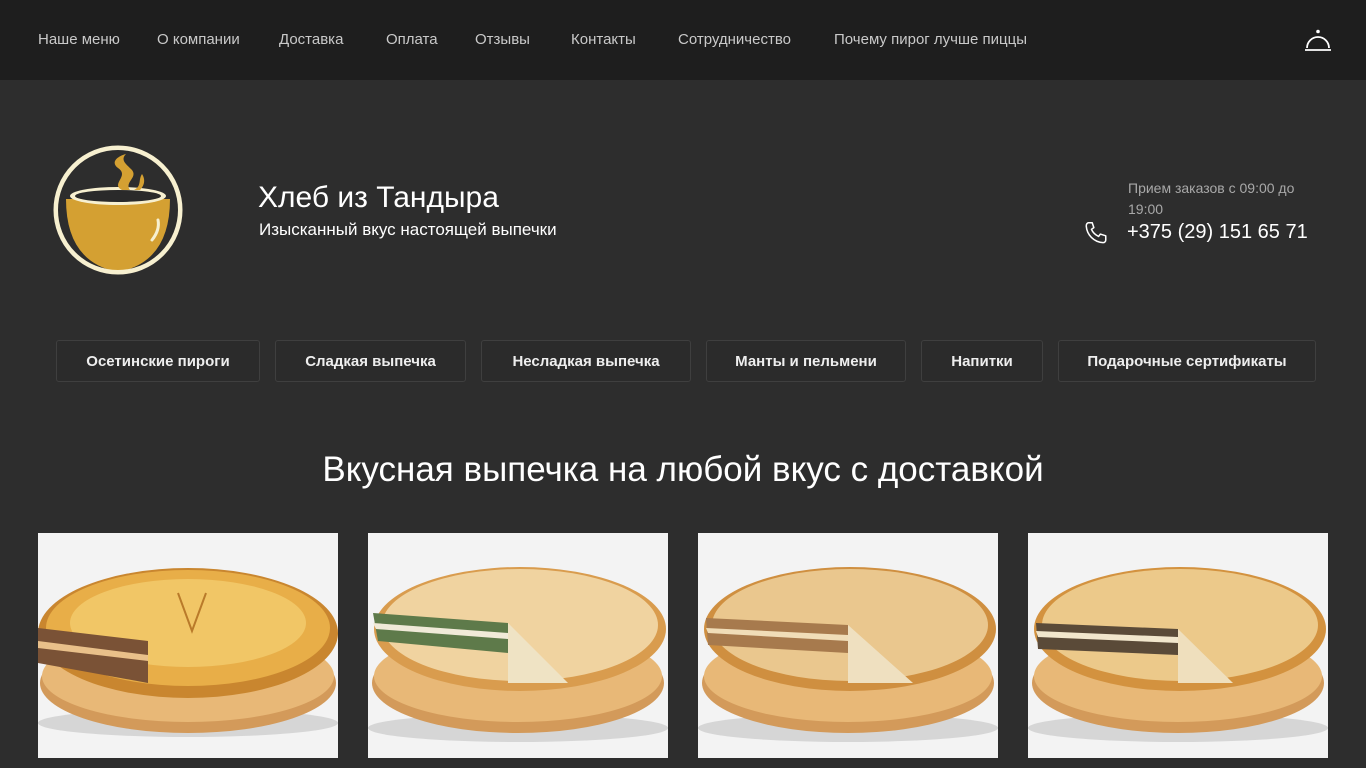 The image size is (1366, 768). I want to click on ossetian-pie-potato-photo, so click(848, 645).